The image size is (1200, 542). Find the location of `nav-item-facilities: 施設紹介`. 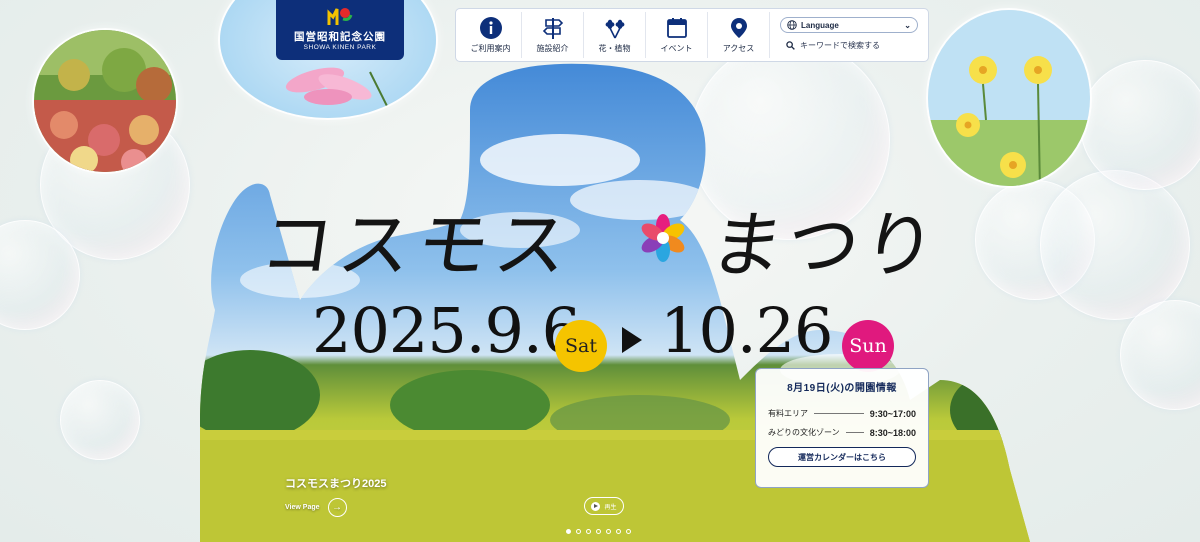

nav-item-facilities: 施設紹介 is located at coordinates (553, 35).